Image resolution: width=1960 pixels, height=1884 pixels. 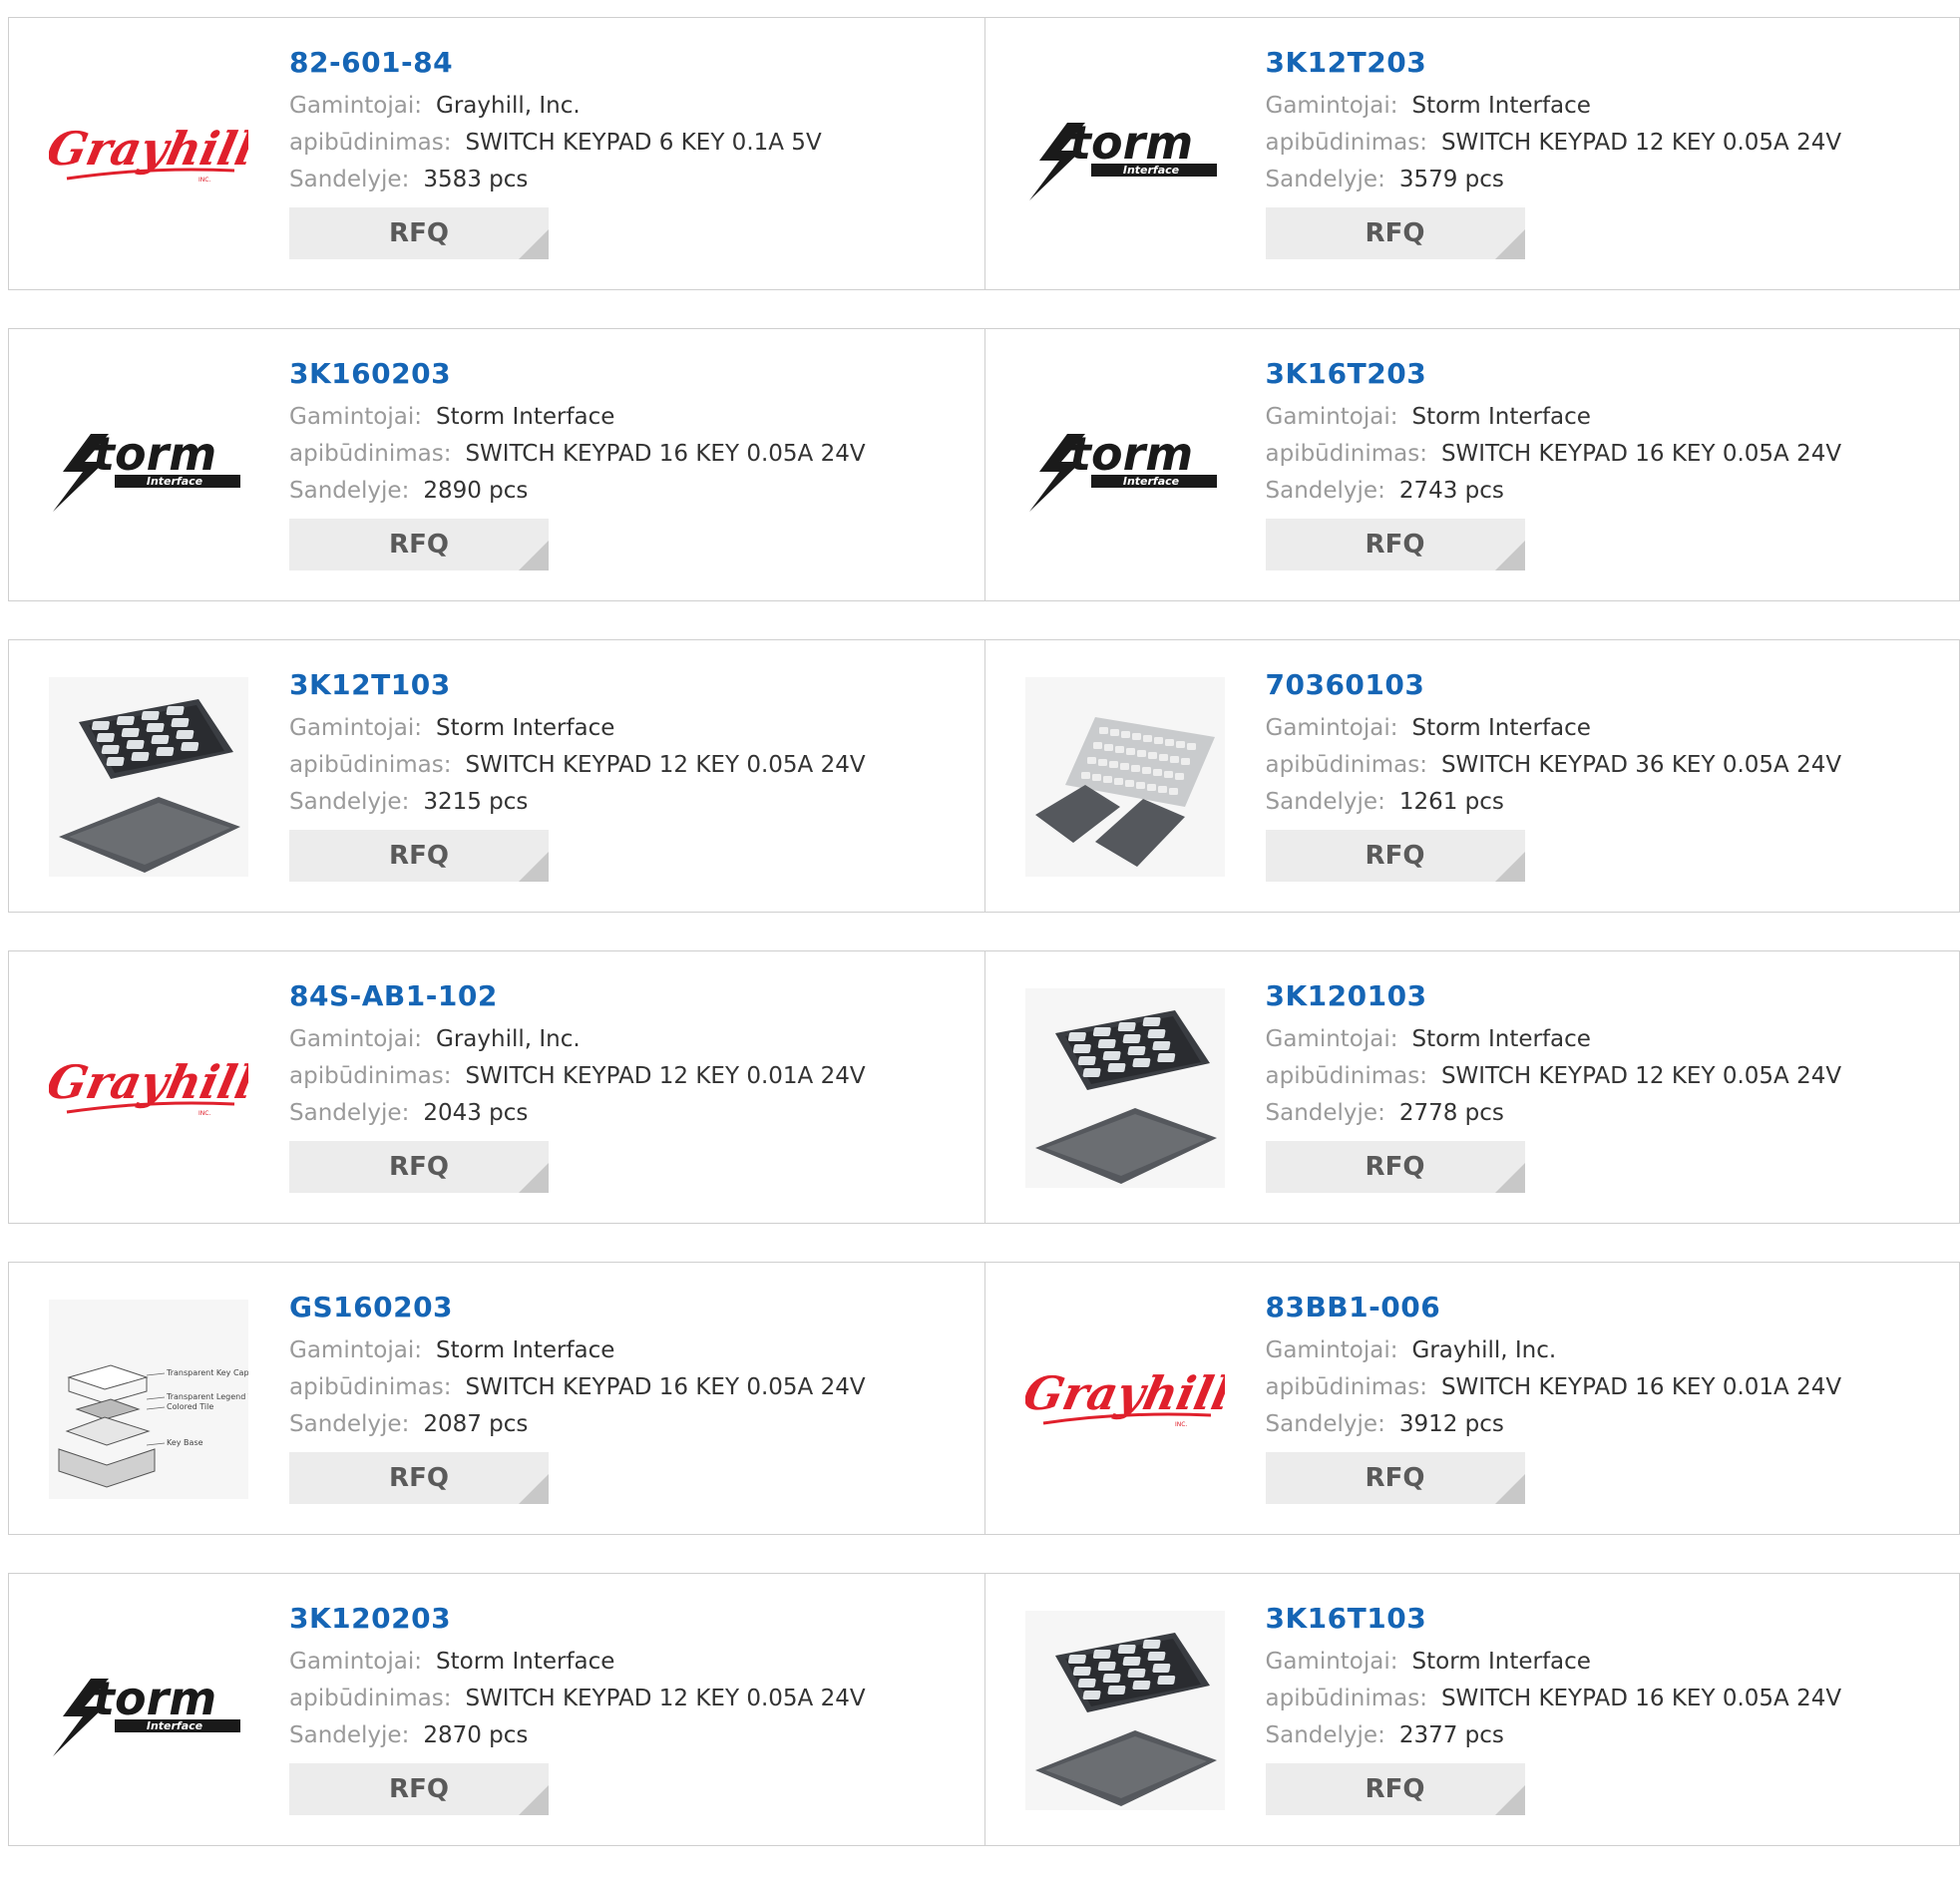 What do you see at coordinates (578, 1307) in the screenshot?
I see `part-number-link: GS160203` at bounding box center [578, 1307].